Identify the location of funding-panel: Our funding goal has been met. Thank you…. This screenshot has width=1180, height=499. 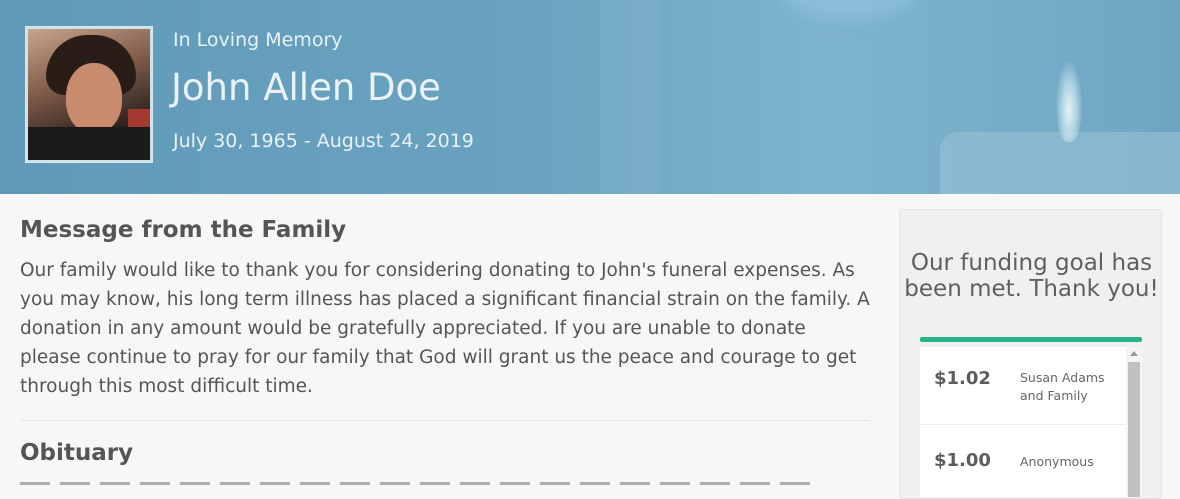
(1030, 354).